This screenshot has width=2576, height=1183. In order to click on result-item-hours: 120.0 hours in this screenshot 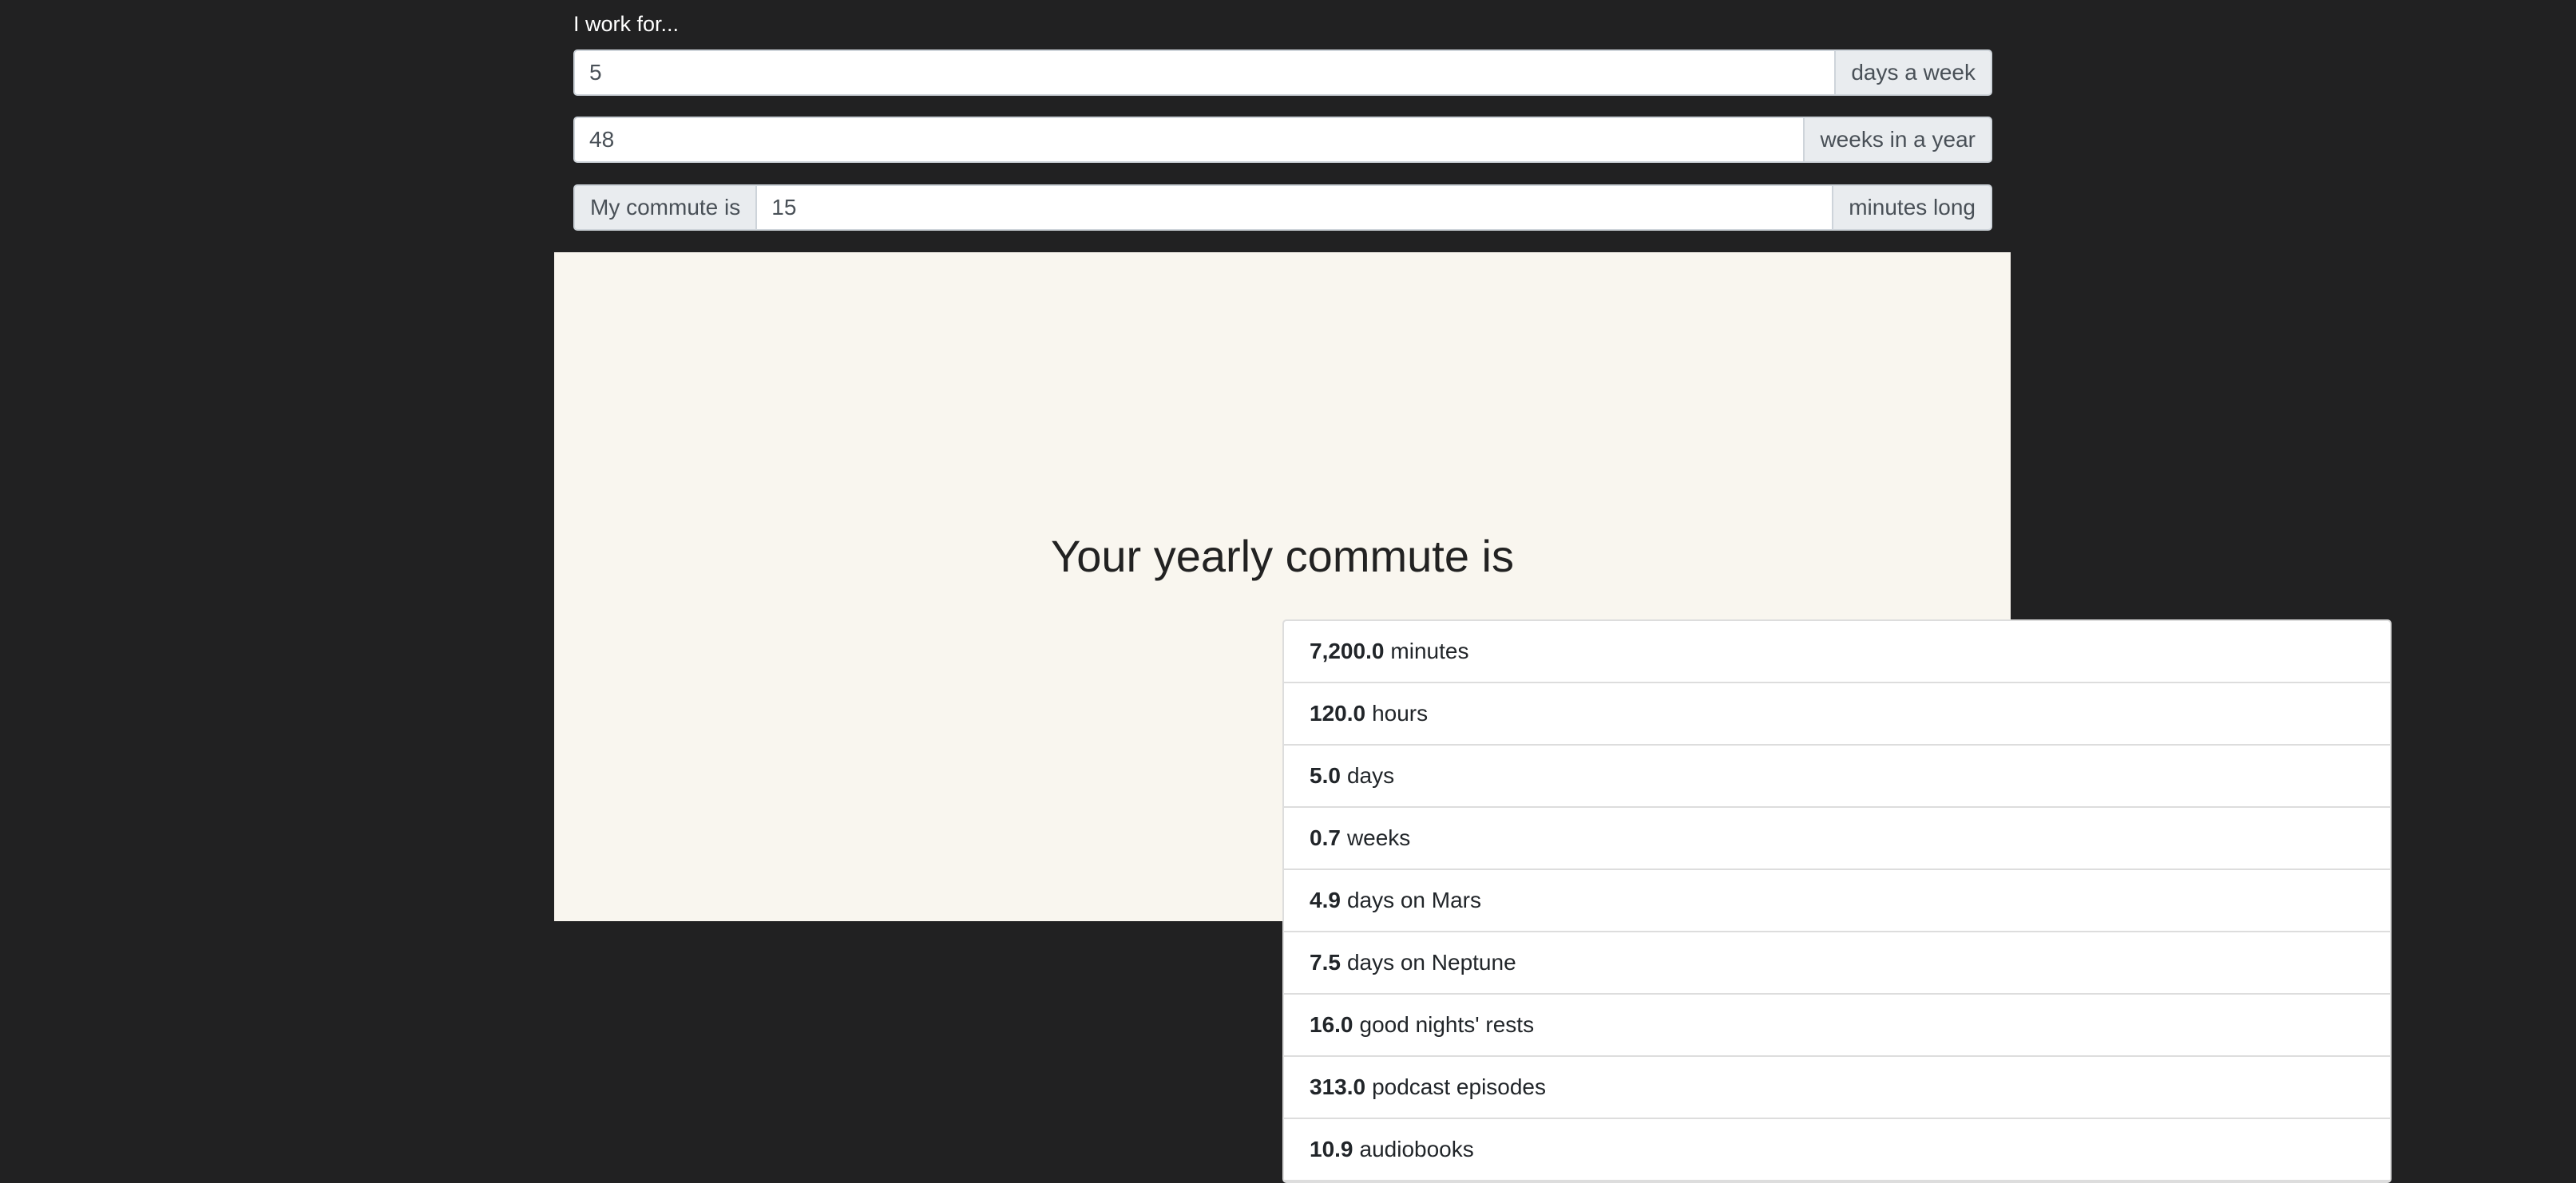, I will do `click(1837, 714)`.